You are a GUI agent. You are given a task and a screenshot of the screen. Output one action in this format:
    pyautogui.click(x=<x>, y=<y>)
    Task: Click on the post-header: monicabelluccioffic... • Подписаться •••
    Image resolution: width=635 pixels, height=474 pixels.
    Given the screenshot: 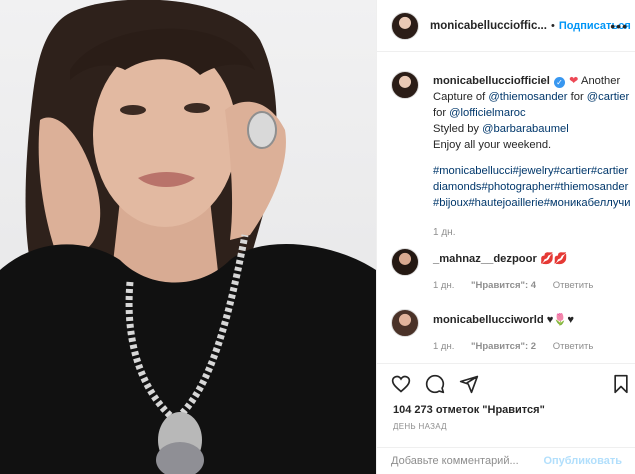 What is the action you would take?
    pyautogui.click(x=506, y=26)
    